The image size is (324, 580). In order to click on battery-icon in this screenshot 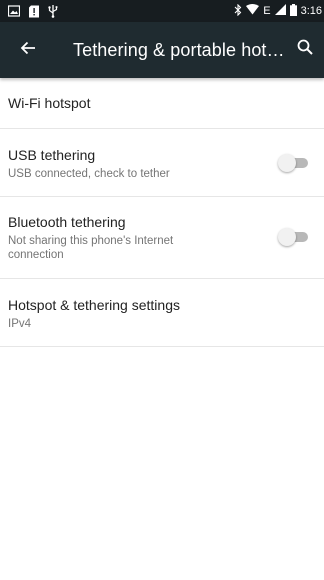, I will do `click(293, 11)`.